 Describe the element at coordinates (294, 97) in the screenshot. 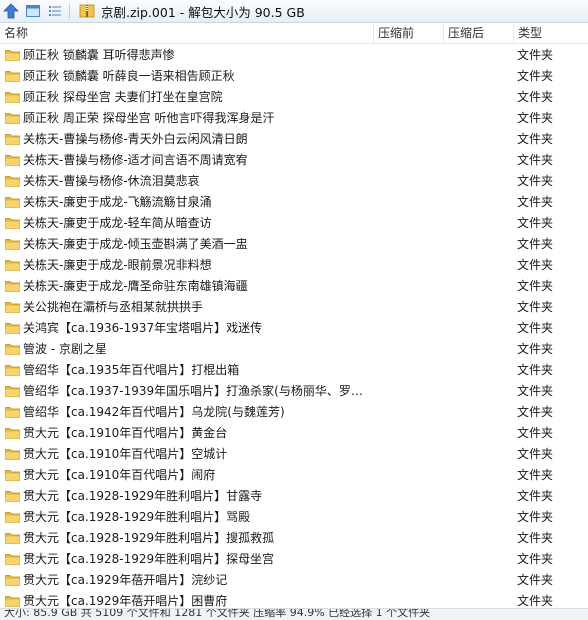

I see `list-item: 顾正秋 探母坐宫 夫妻们打坐在皇宫院 文件夹` at that location.